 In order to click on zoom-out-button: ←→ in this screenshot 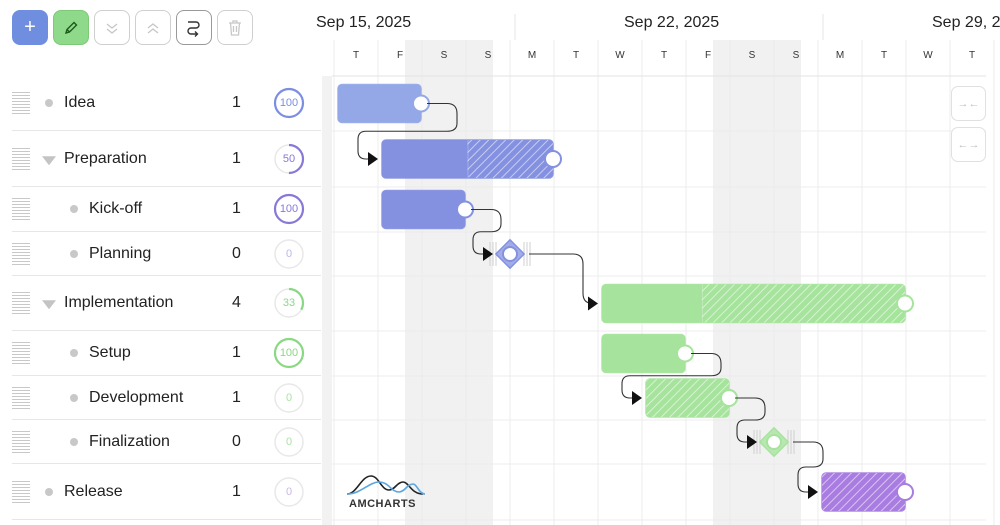, I will do `click(968, 144)`.